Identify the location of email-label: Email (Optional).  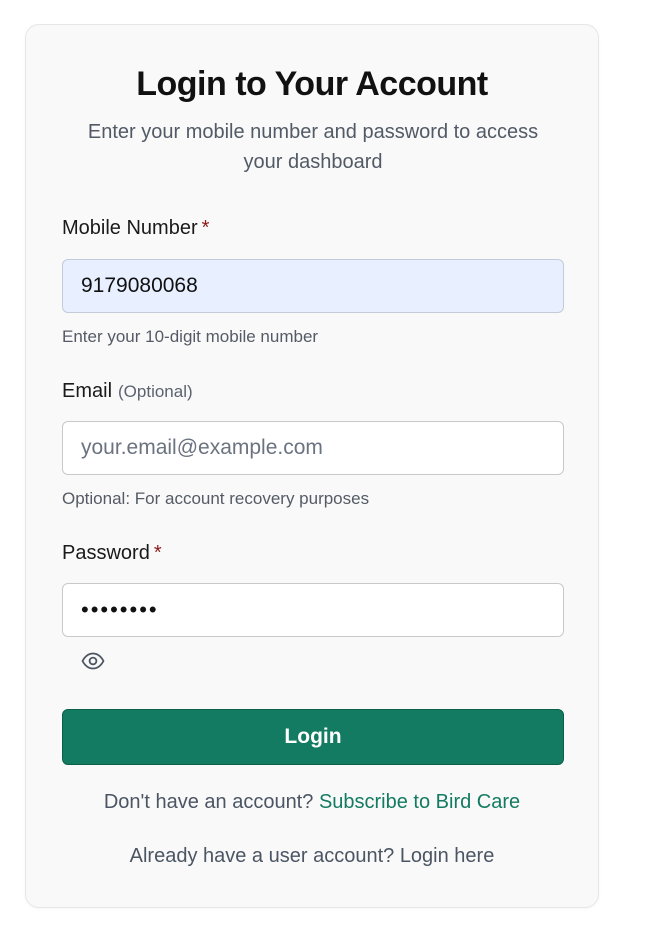
(127, 391).